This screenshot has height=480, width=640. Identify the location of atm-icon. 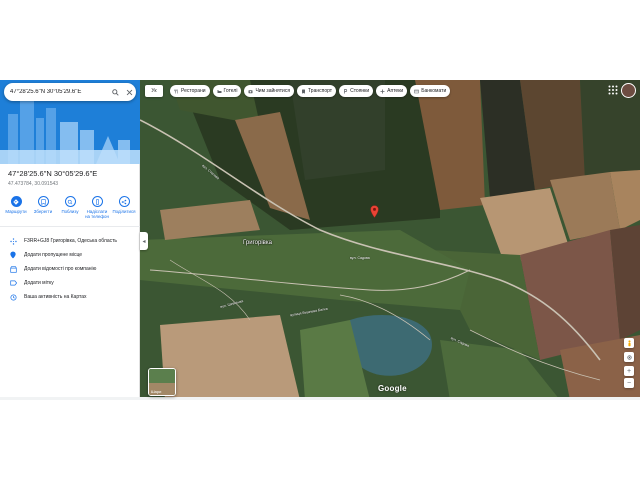
(416, 91).